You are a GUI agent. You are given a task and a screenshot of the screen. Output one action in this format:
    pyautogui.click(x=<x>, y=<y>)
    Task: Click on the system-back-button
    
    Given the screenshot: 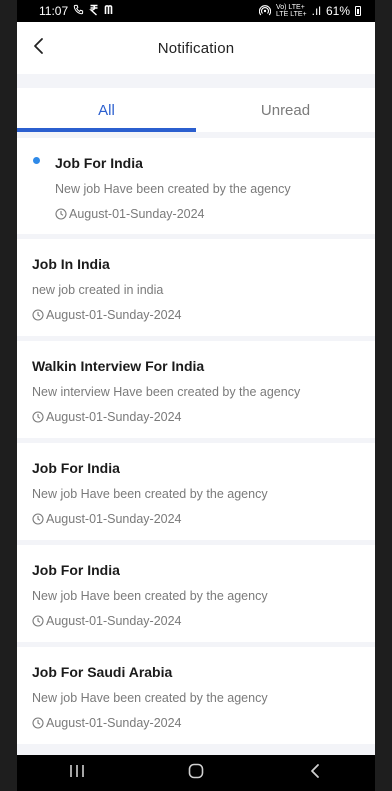 What is the action you would take?
    pyautogui.click(x=315, y=773)
    